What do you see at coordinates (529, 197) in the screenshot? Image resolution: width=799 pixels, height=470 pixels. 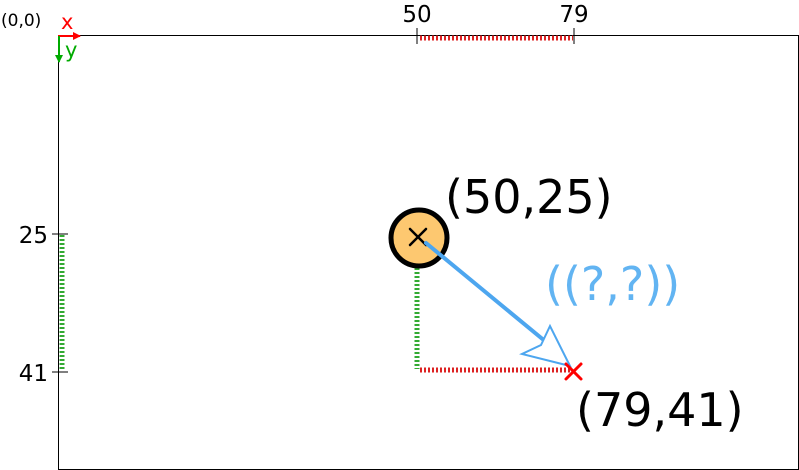 I see `start-point-label: (50,25)` at bounding box center [529, 197].